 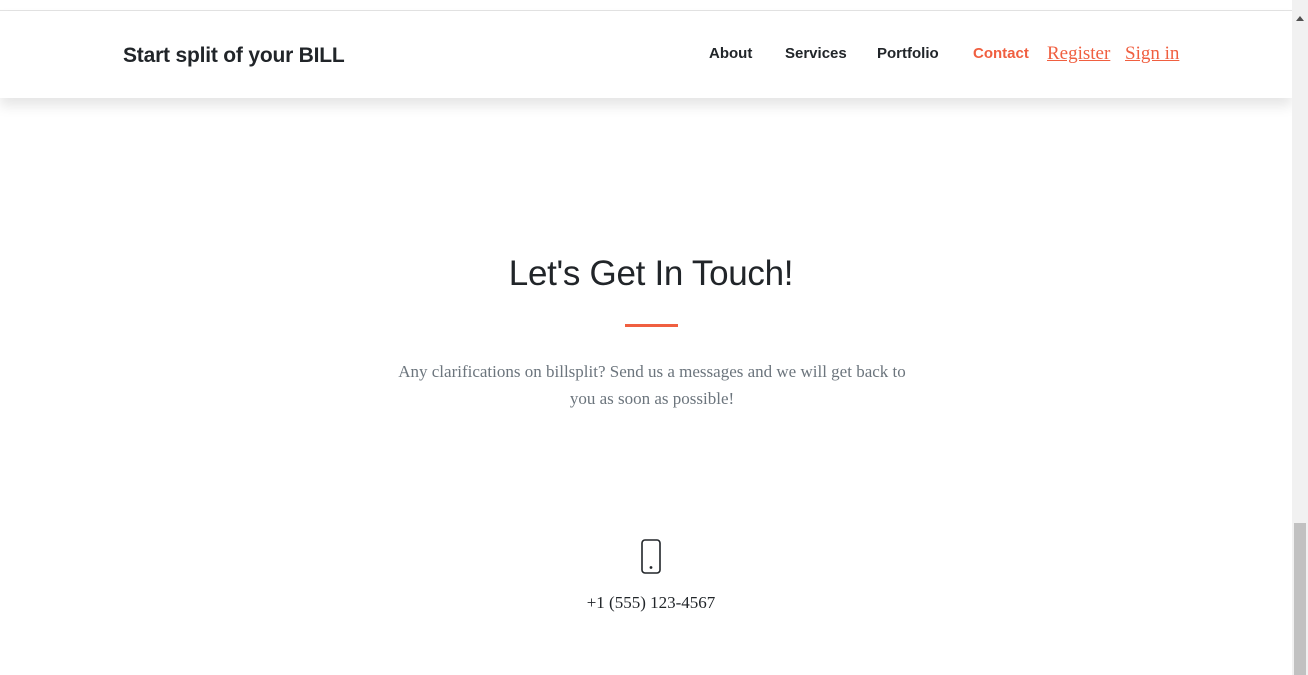 What do you see at coordinates (816, 54) in the screenshot?
I see `nav-link-services: Services` at bounding box center [816, 54].